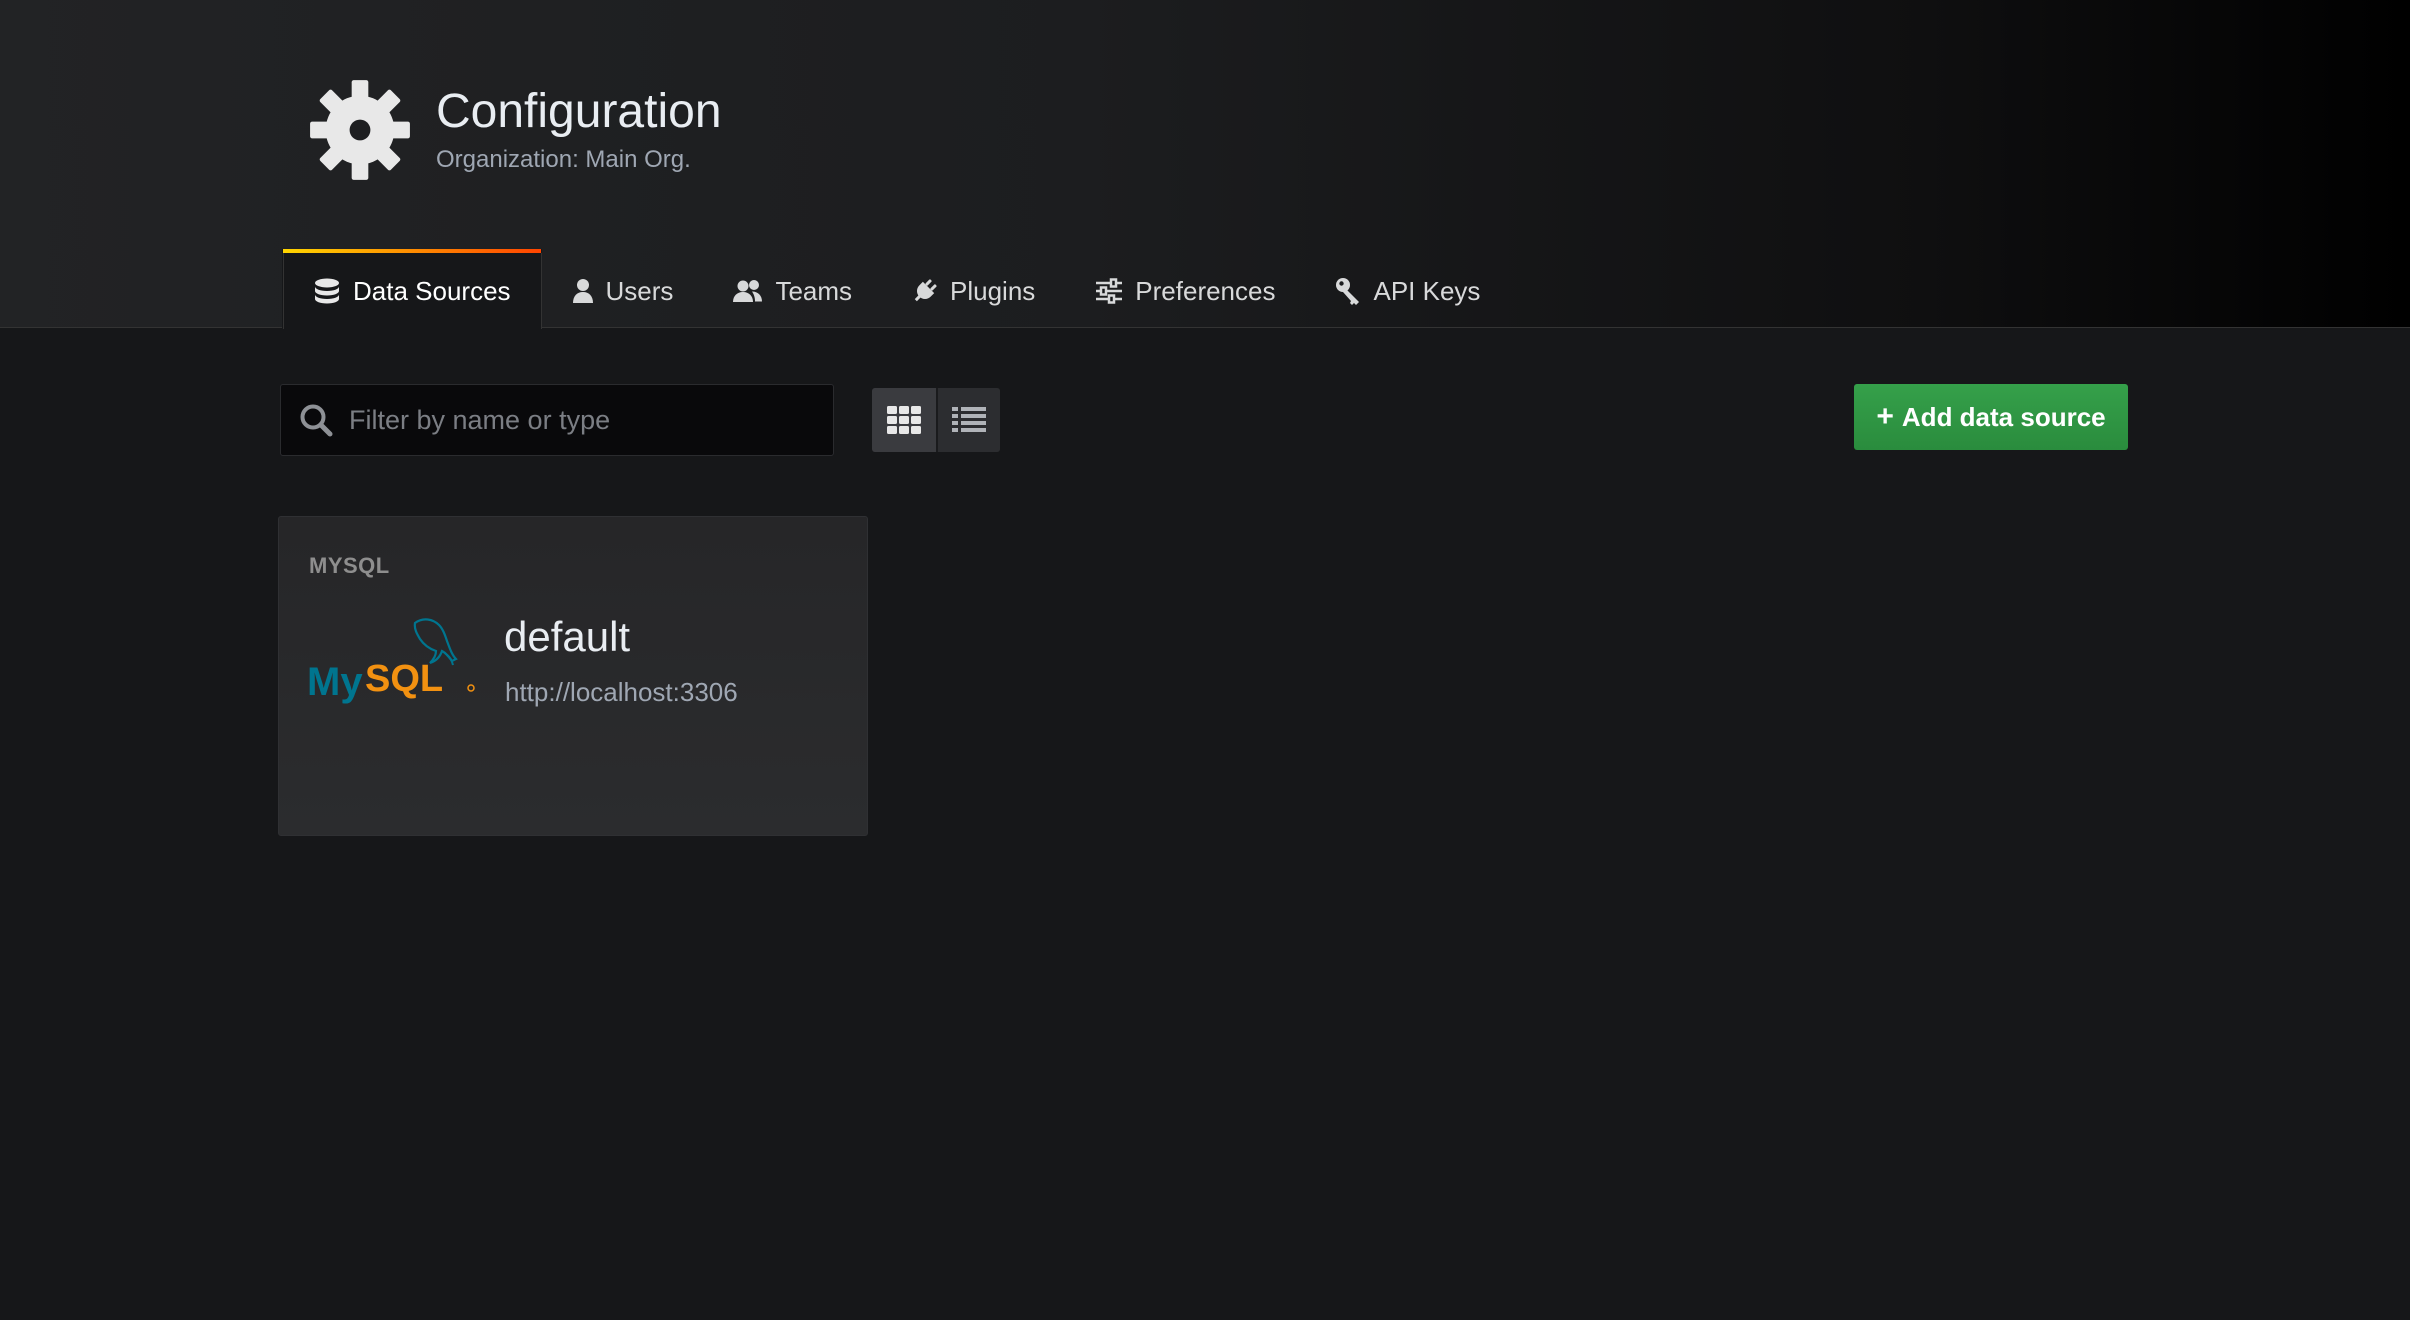 The image size is (2410, 1320). Describe the element at coordinates (814, 290) in the screenshot. I see `tab-label: Teams` at that location.